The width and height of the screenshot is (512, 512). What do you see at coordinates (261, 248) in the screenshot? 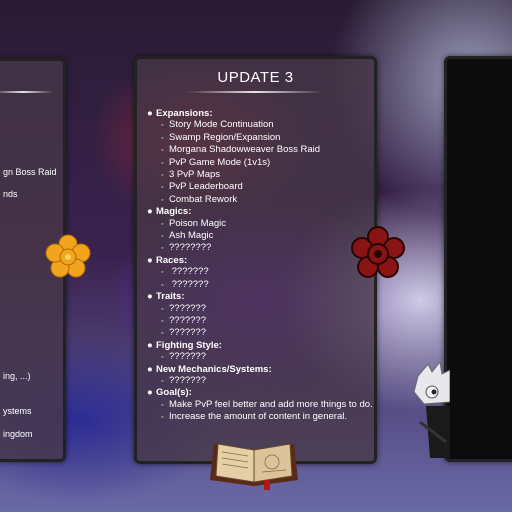
I see `list-item: ◦????????` at bounding box center [261, 248].